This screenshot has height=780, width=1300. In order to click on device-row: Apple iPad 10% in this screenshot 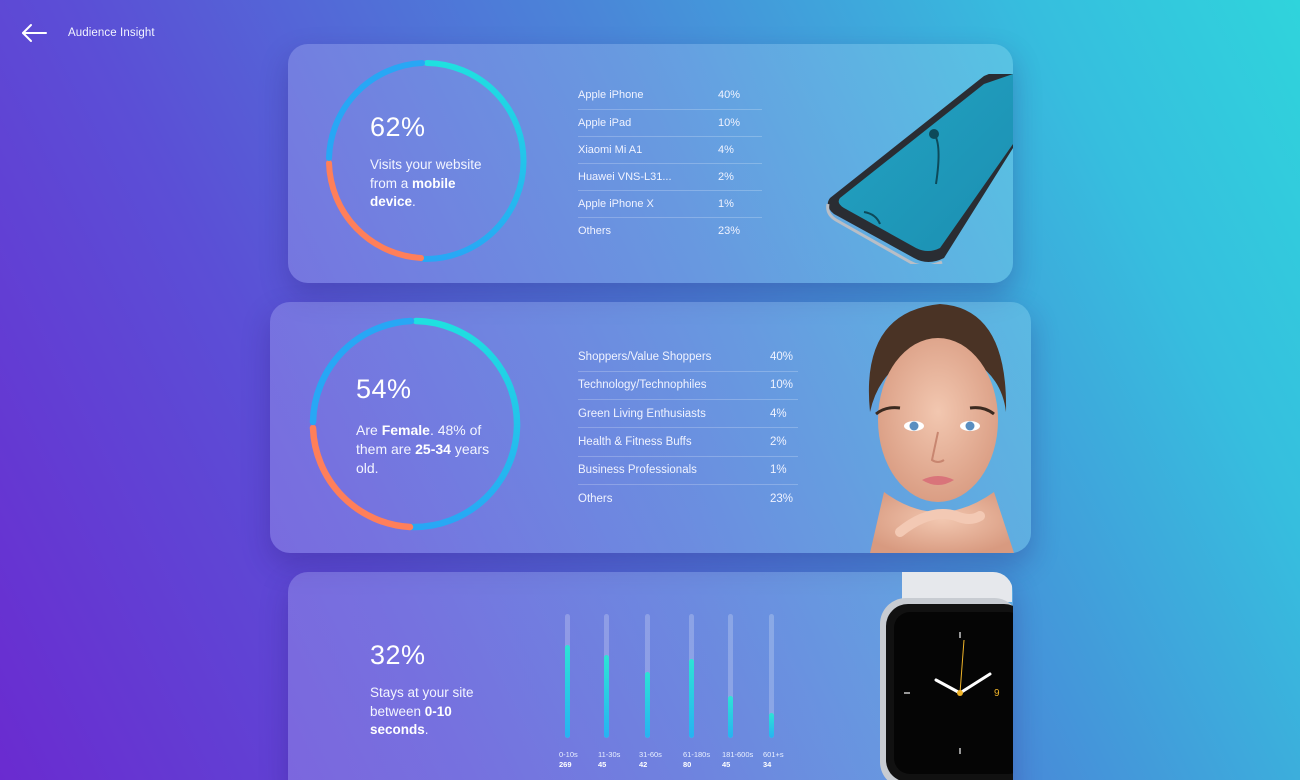, I will do `click(670, 123)`.